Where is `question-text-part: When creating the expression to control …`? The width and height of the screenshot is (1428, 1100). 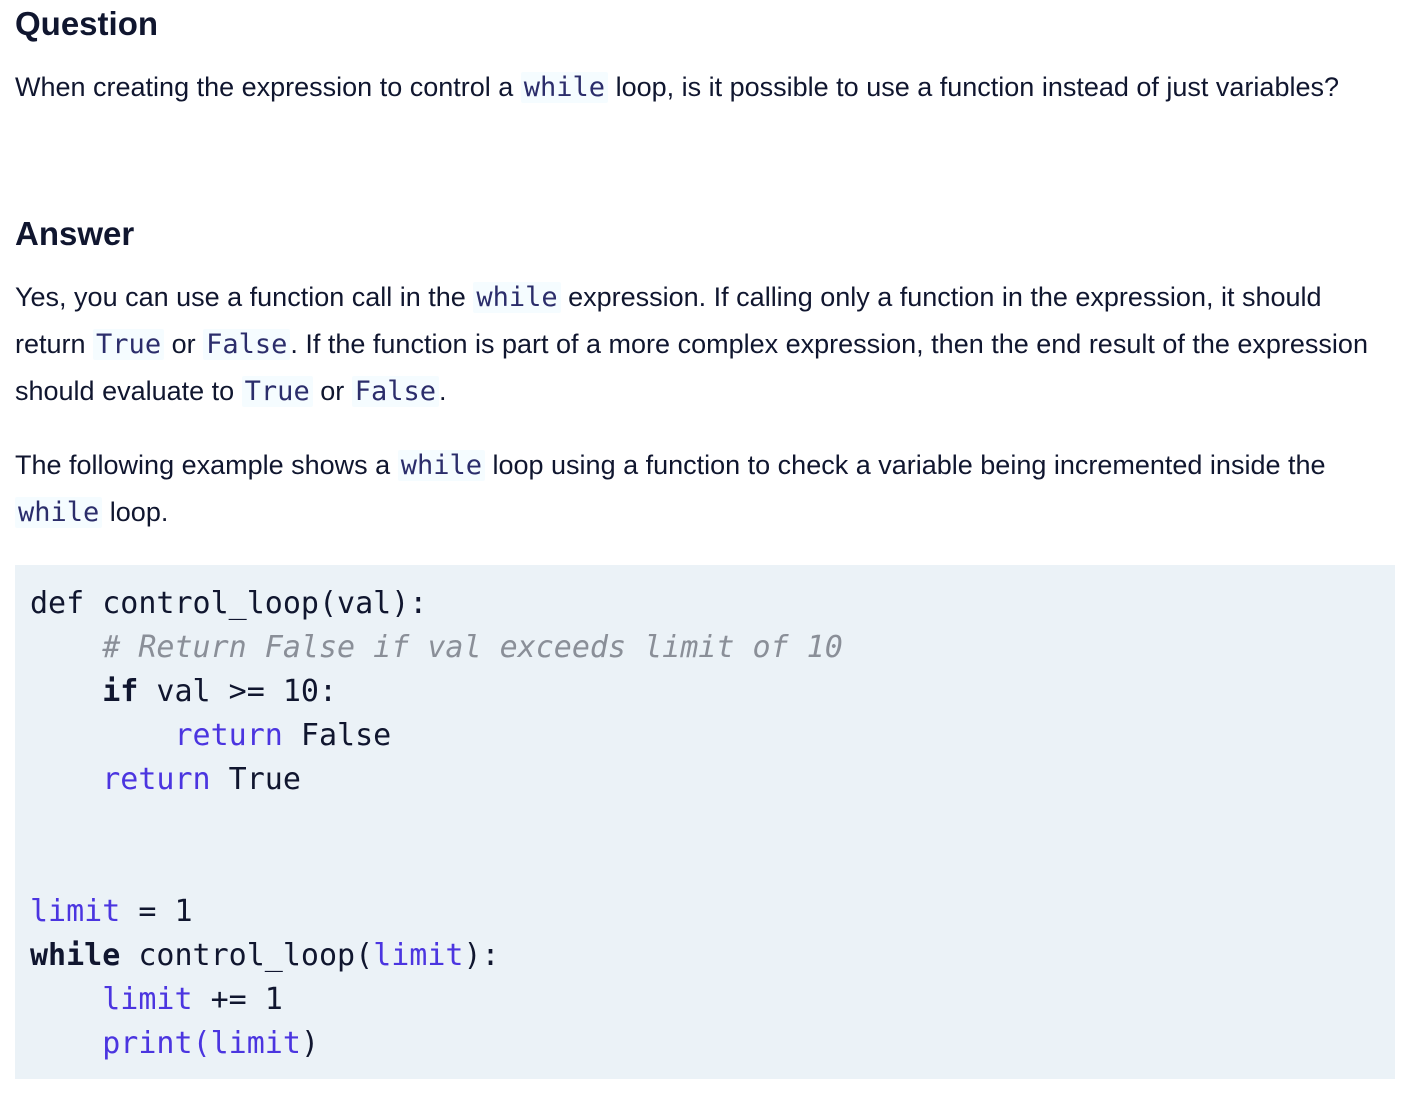 question-text-part: When creating the expression to control … is located at coordinates (268, 87).